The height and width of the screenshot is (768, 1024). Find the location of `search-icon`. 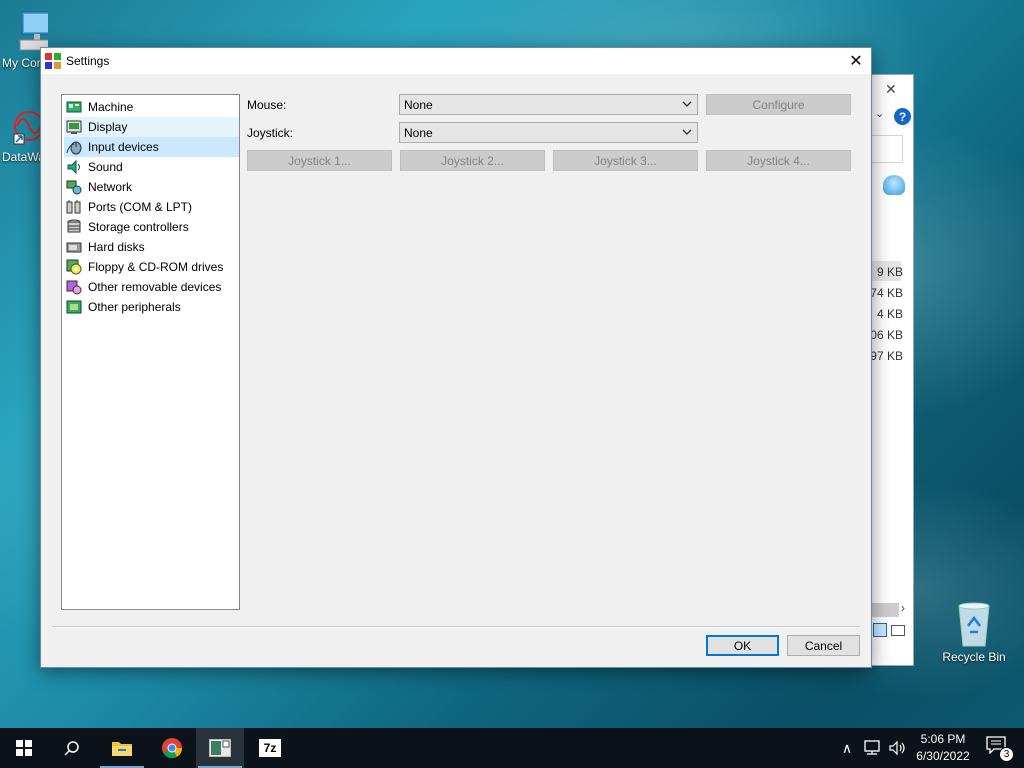

search-icon is located at coordinates (71, 748).